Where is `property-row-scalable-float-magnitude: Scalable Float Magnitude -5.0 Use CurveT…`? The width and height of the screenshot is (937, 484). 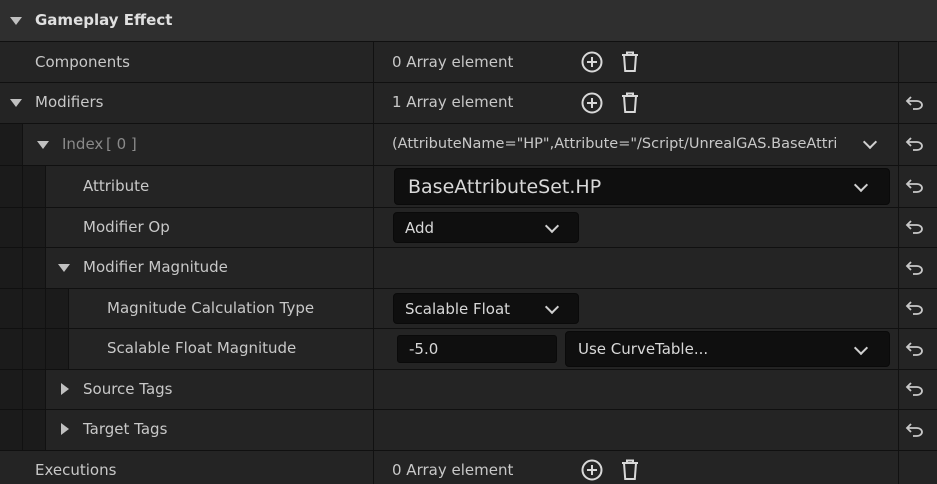
property-row-scalable-float-magnitude: Scalable Float Magnitude -5.0 Use CurveT… is located at coordinates (468, 349).